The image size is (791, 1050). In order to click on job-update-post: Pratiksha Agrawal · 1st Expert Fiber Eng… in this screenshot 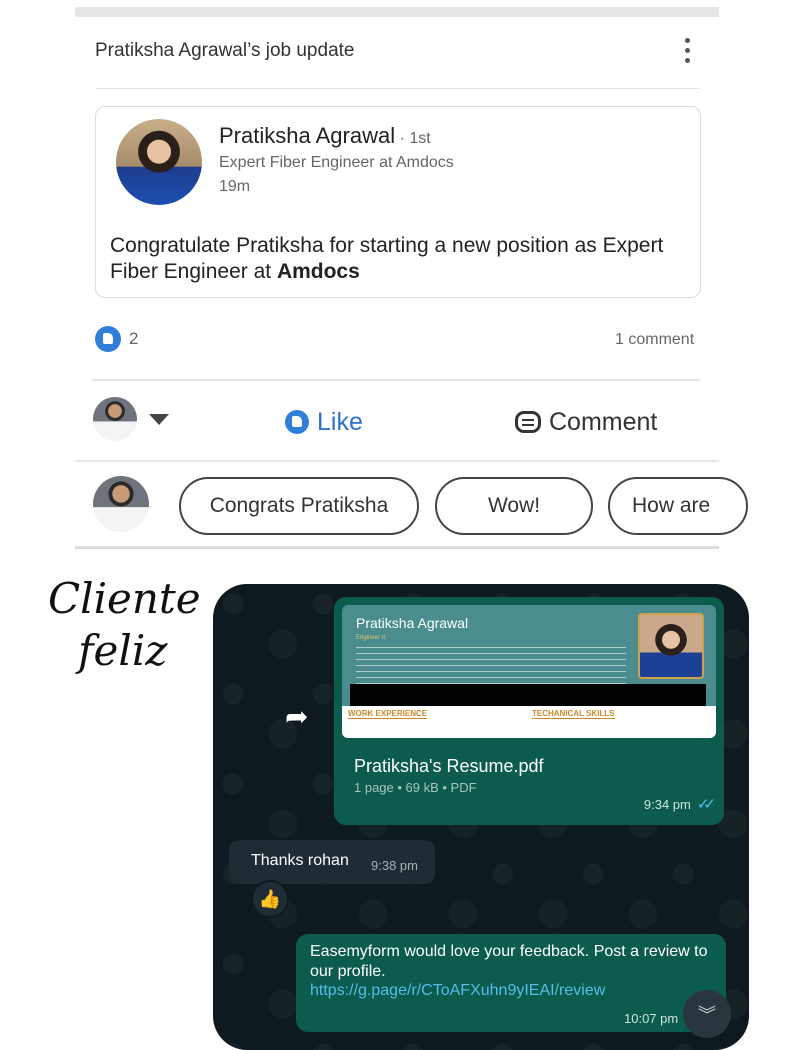, I will do `click(398, 202)`.